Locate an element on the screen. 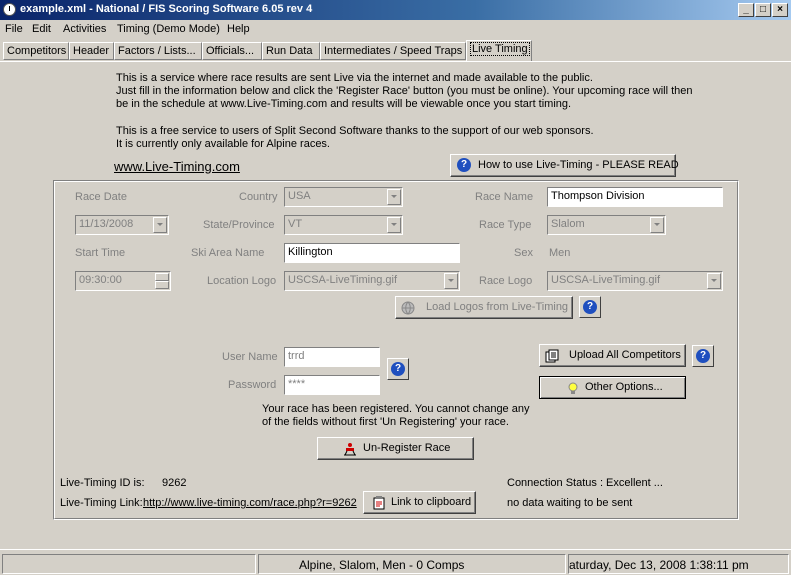 The image size is (791, 575). link-to-clipboard-button: Link to clipboard is located at coordinates (419, 502).